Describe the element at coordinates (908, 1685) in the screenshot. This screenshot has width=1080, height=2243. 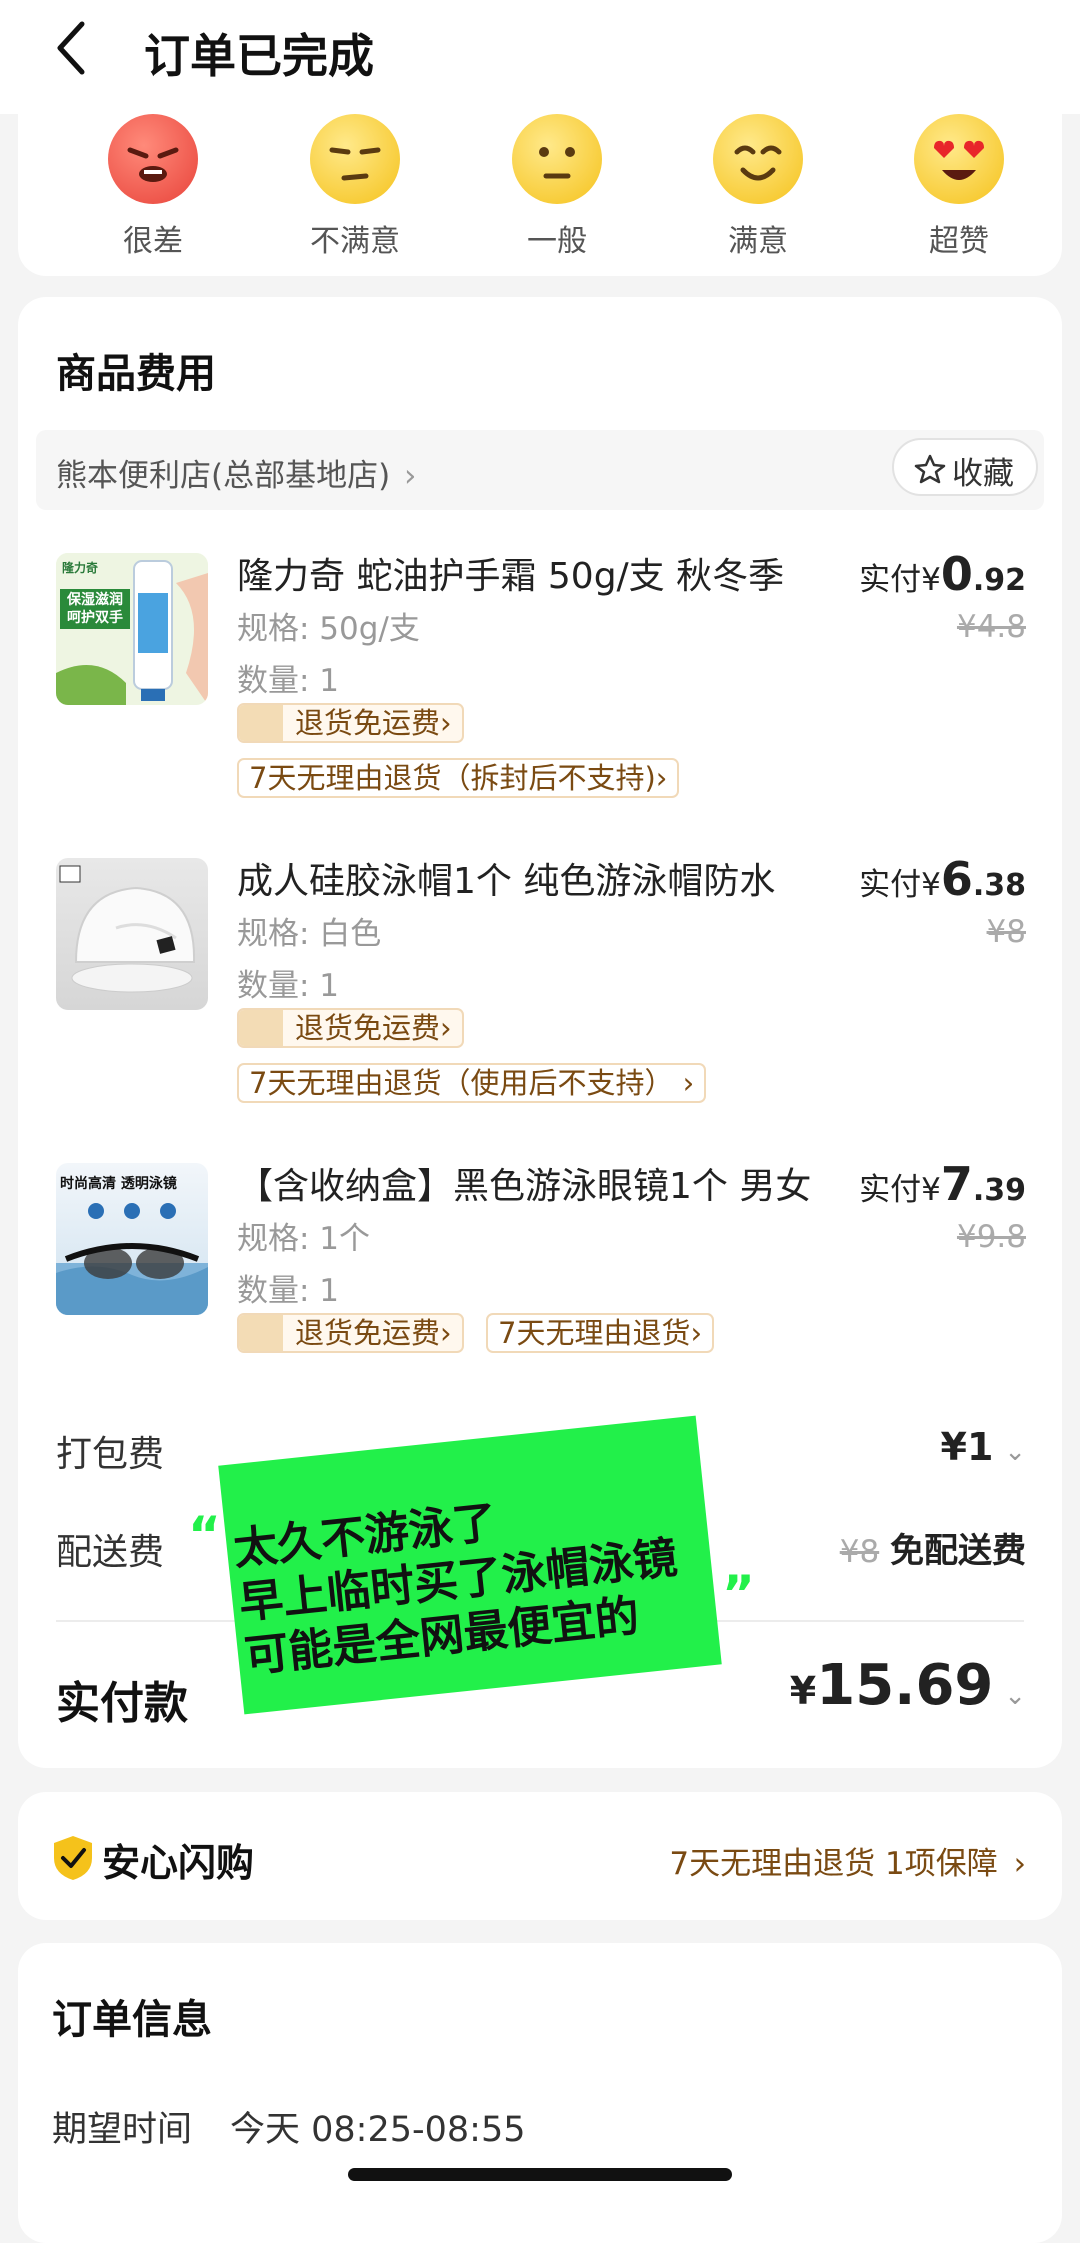
I see `total-amount: ¥15.69 ⌄` at that location.